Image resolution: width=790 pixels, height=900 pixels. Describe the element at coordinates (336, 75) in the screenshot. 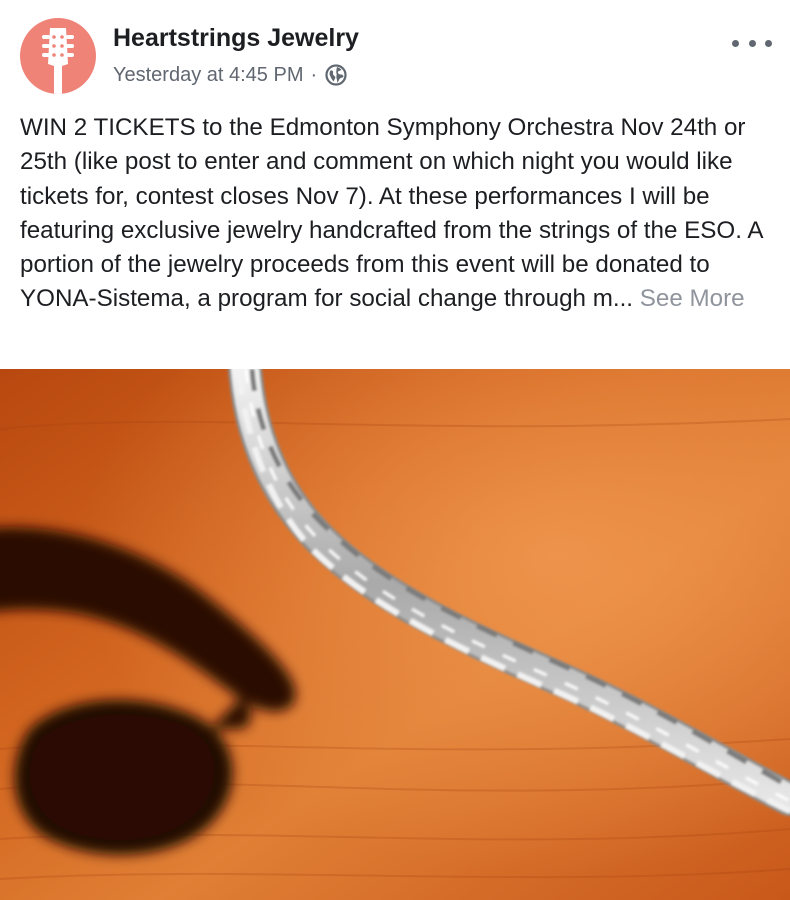

I see `globe-icon` at that location.